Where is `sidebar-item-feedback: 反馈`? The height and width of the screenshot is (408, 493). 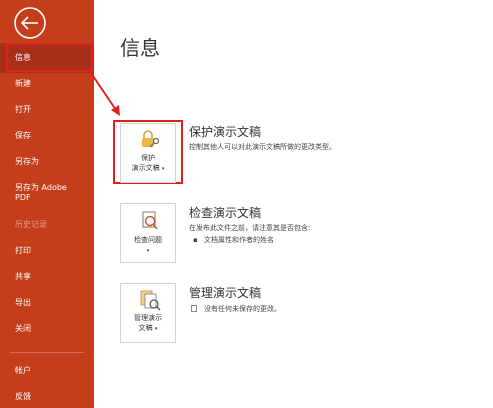
sidebar-item-feedback: 反馈 is located at coordinates (47, 397).